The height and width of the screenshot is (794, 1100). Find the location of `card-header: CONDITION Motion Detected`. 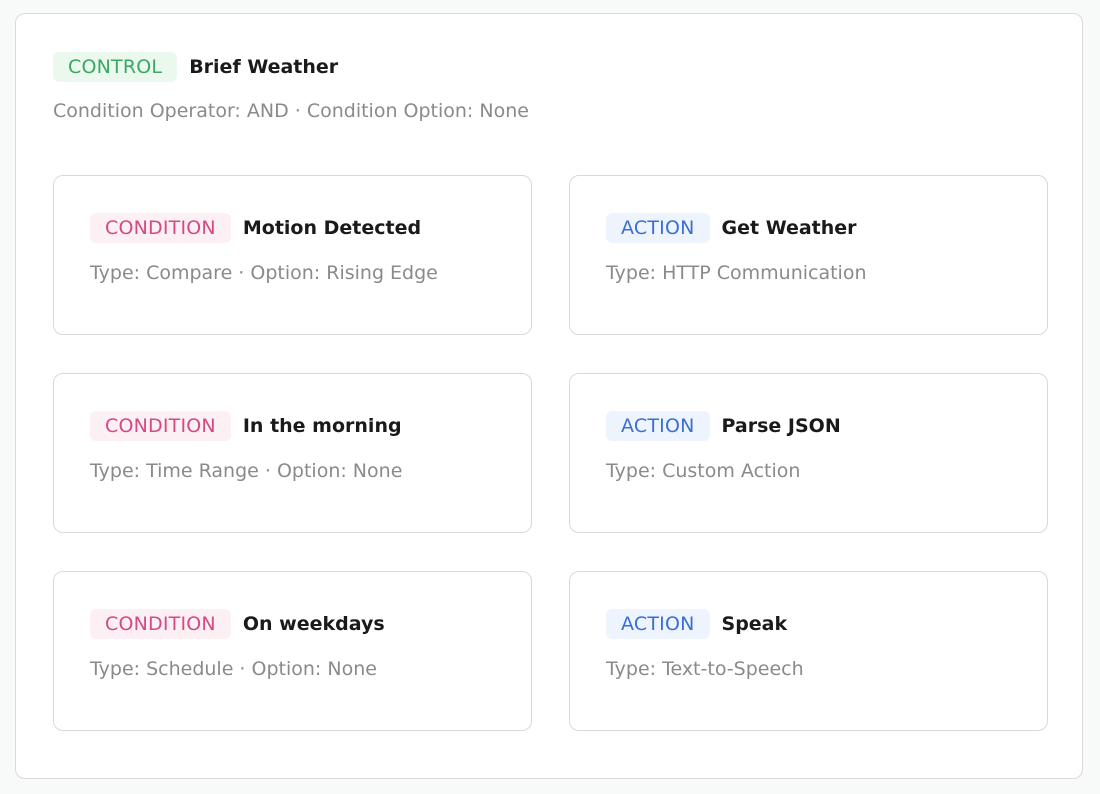

card-header: CONDITION Motion Detected is located at coordinates (255, 228).